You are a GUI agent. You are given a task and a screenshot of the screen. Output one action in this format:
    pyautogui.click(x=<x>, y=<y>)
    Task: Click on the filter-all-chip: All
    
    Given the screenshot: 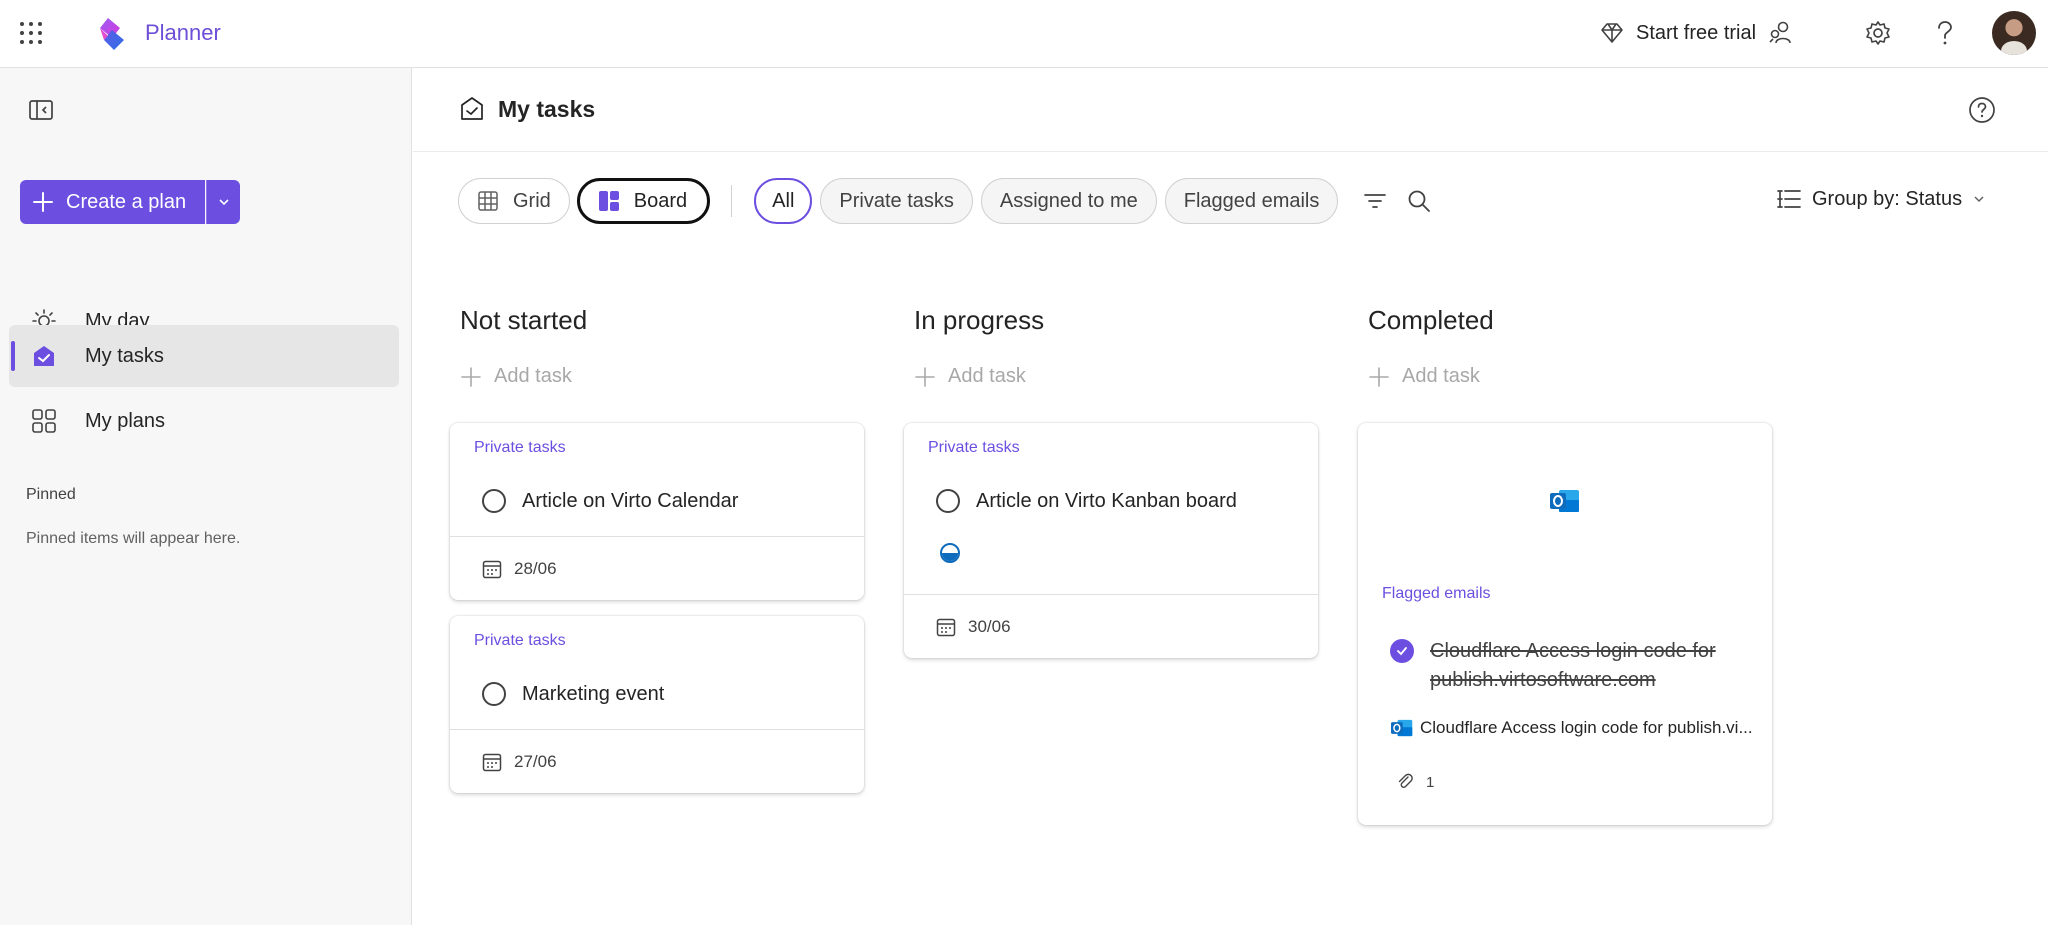 What is the action you would take?
    pyautogui.click(x=783, y=201)
    